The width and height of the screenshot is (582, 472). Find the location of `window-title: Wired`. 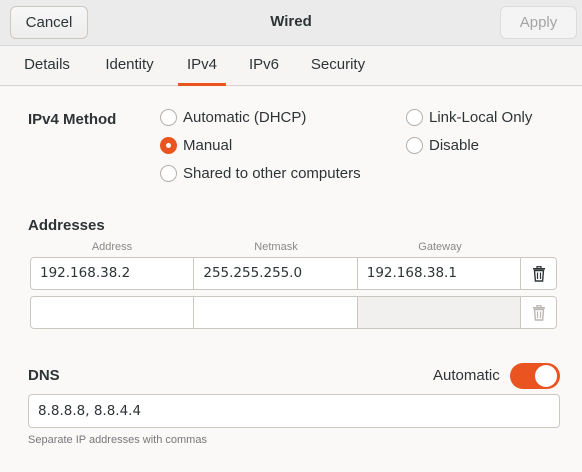

window-title: Wired is located at coordinates (291, 21).